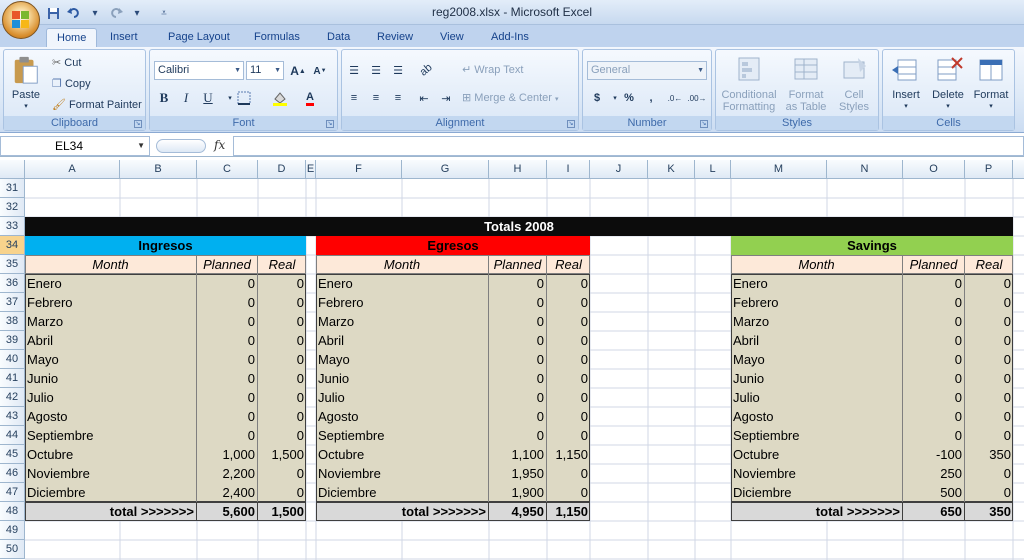 This screenshot has height=560, width=1024. I want to click on ingresos-month-cell: Mayo, so click(111, 359).